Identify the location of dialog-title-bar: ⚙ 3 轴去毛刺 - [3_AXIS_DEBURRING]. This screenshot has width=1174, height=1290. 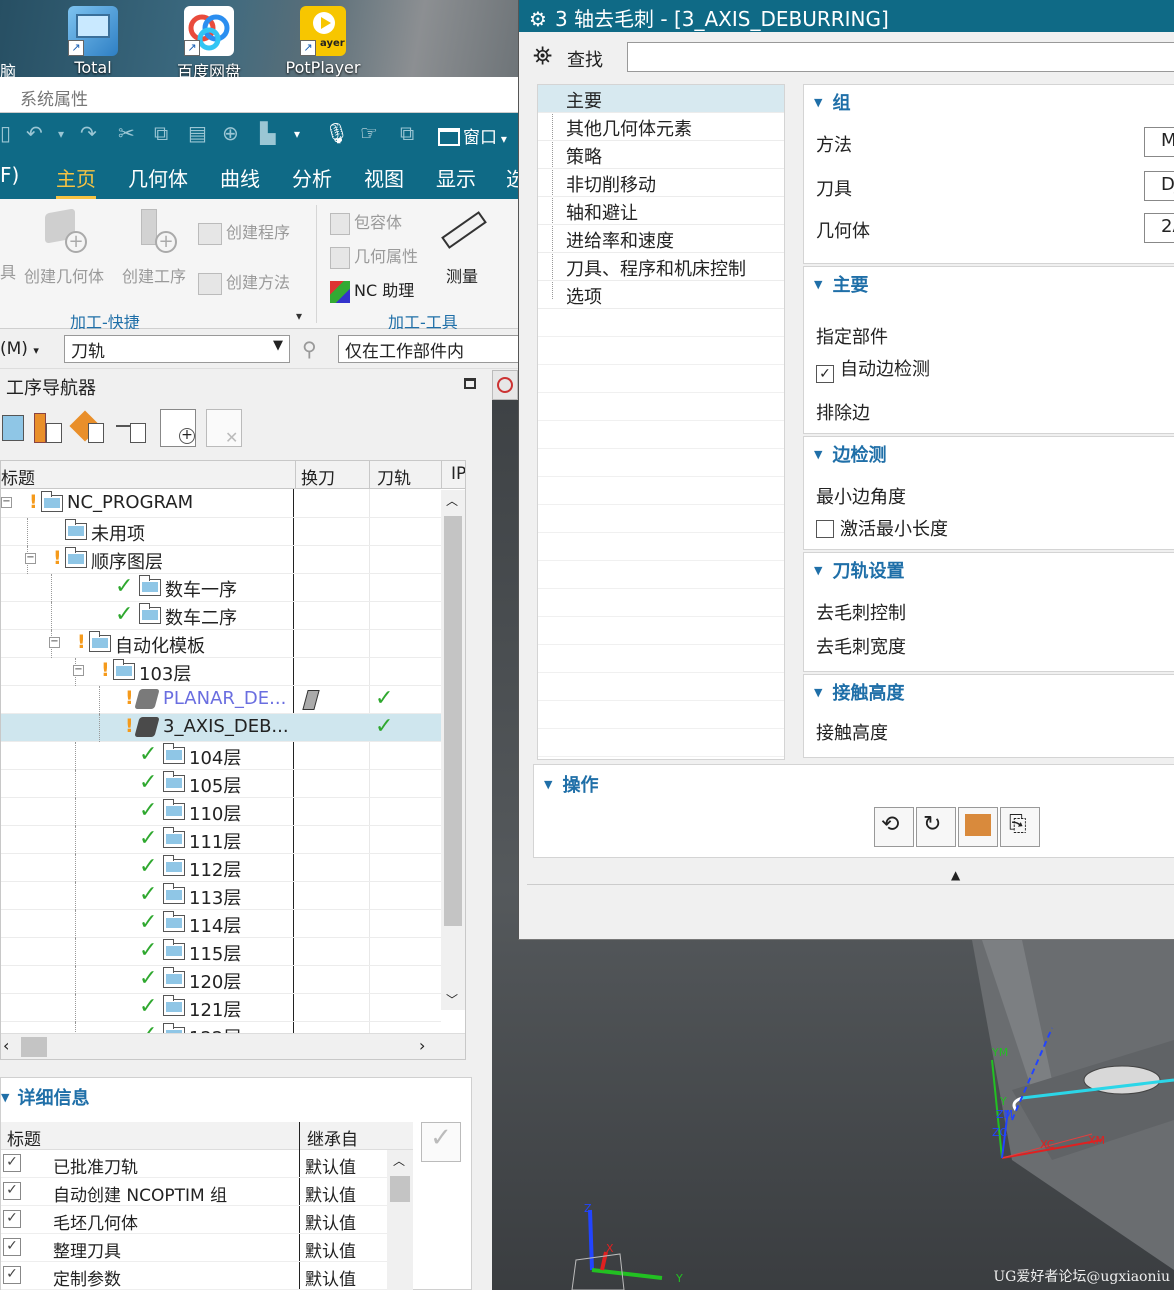
(846, 16).